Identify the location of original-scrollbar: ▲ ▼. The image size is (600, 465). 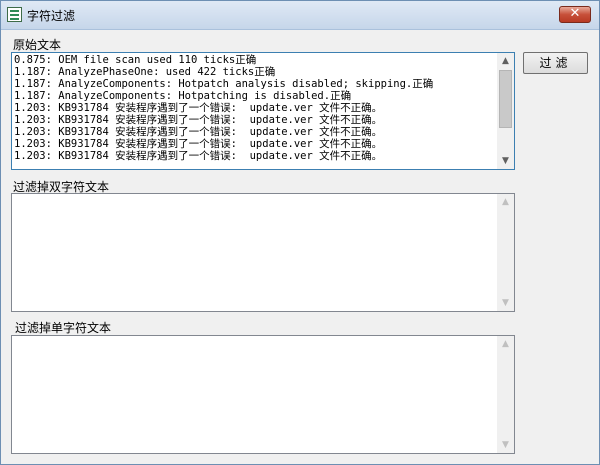
(505, 111).